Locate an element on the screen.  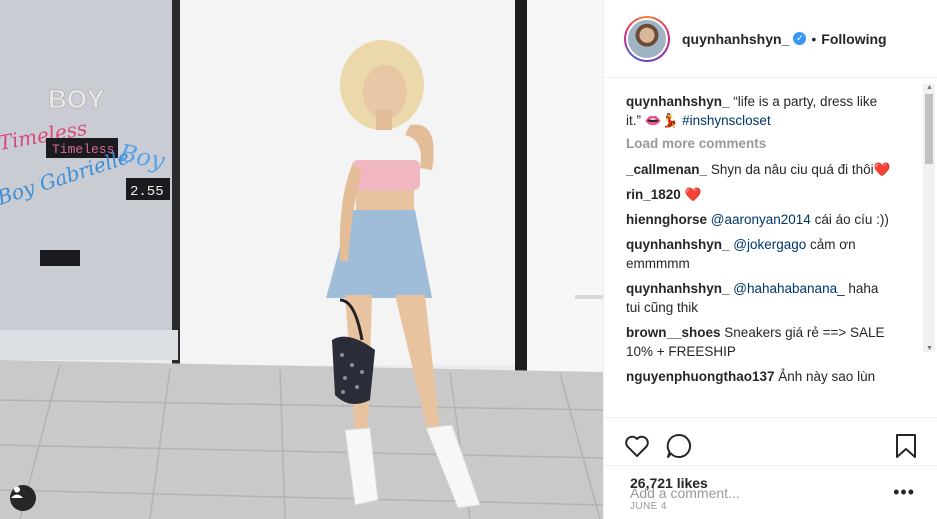
comment-text: ❤️ is located at coordinates (693, 194).